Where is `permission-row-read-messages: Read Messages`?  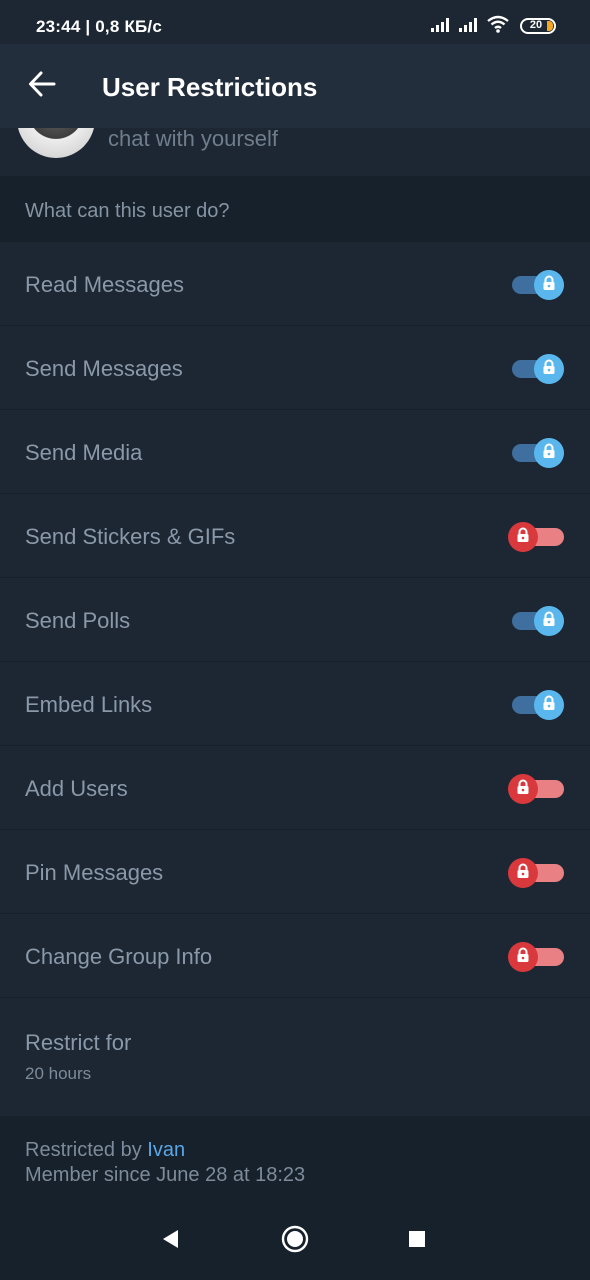
permission-row-read-messages: Read Messages is located at coordinates (295, 284).